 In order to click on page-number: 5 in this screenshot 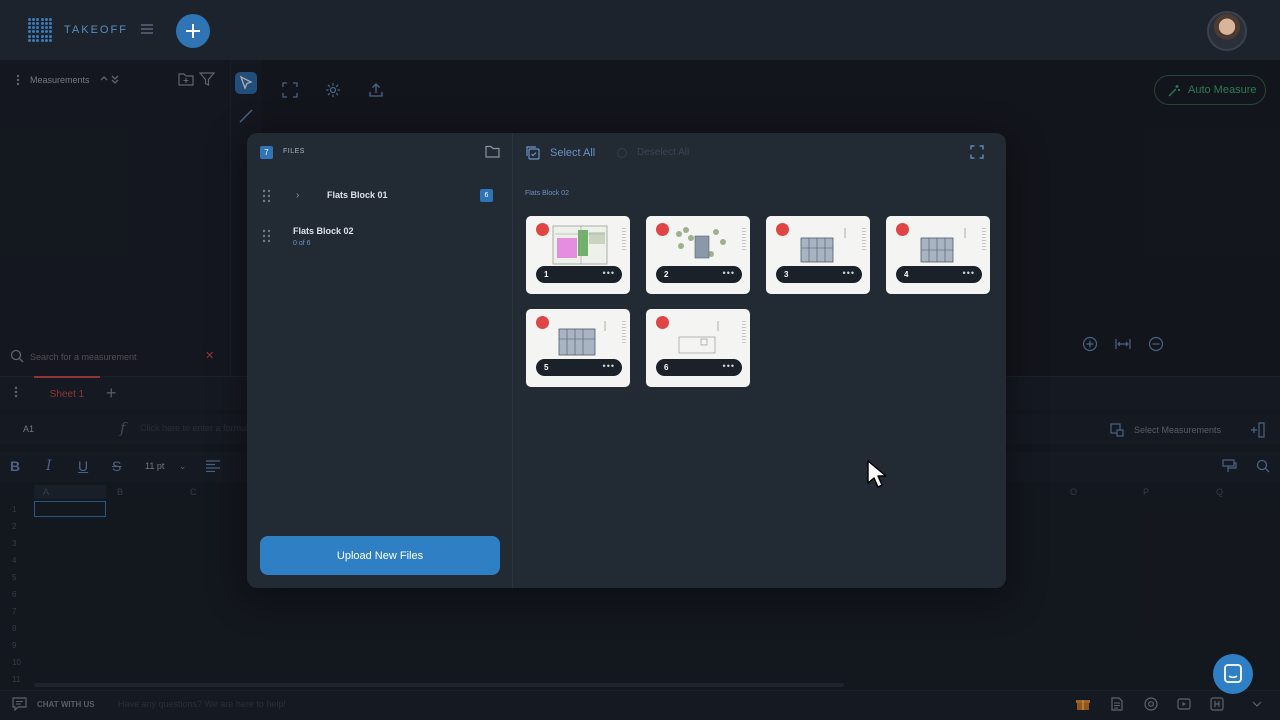, I will do `click(546, 367)`.